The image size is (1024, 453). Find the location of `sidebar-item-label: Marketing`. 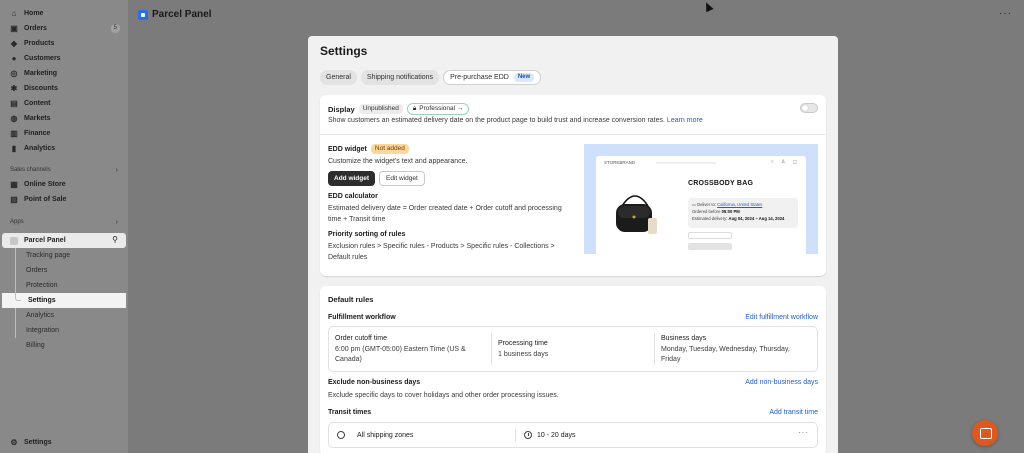

sidebar-item-label: Marketing is located at coordinates (41, 73).